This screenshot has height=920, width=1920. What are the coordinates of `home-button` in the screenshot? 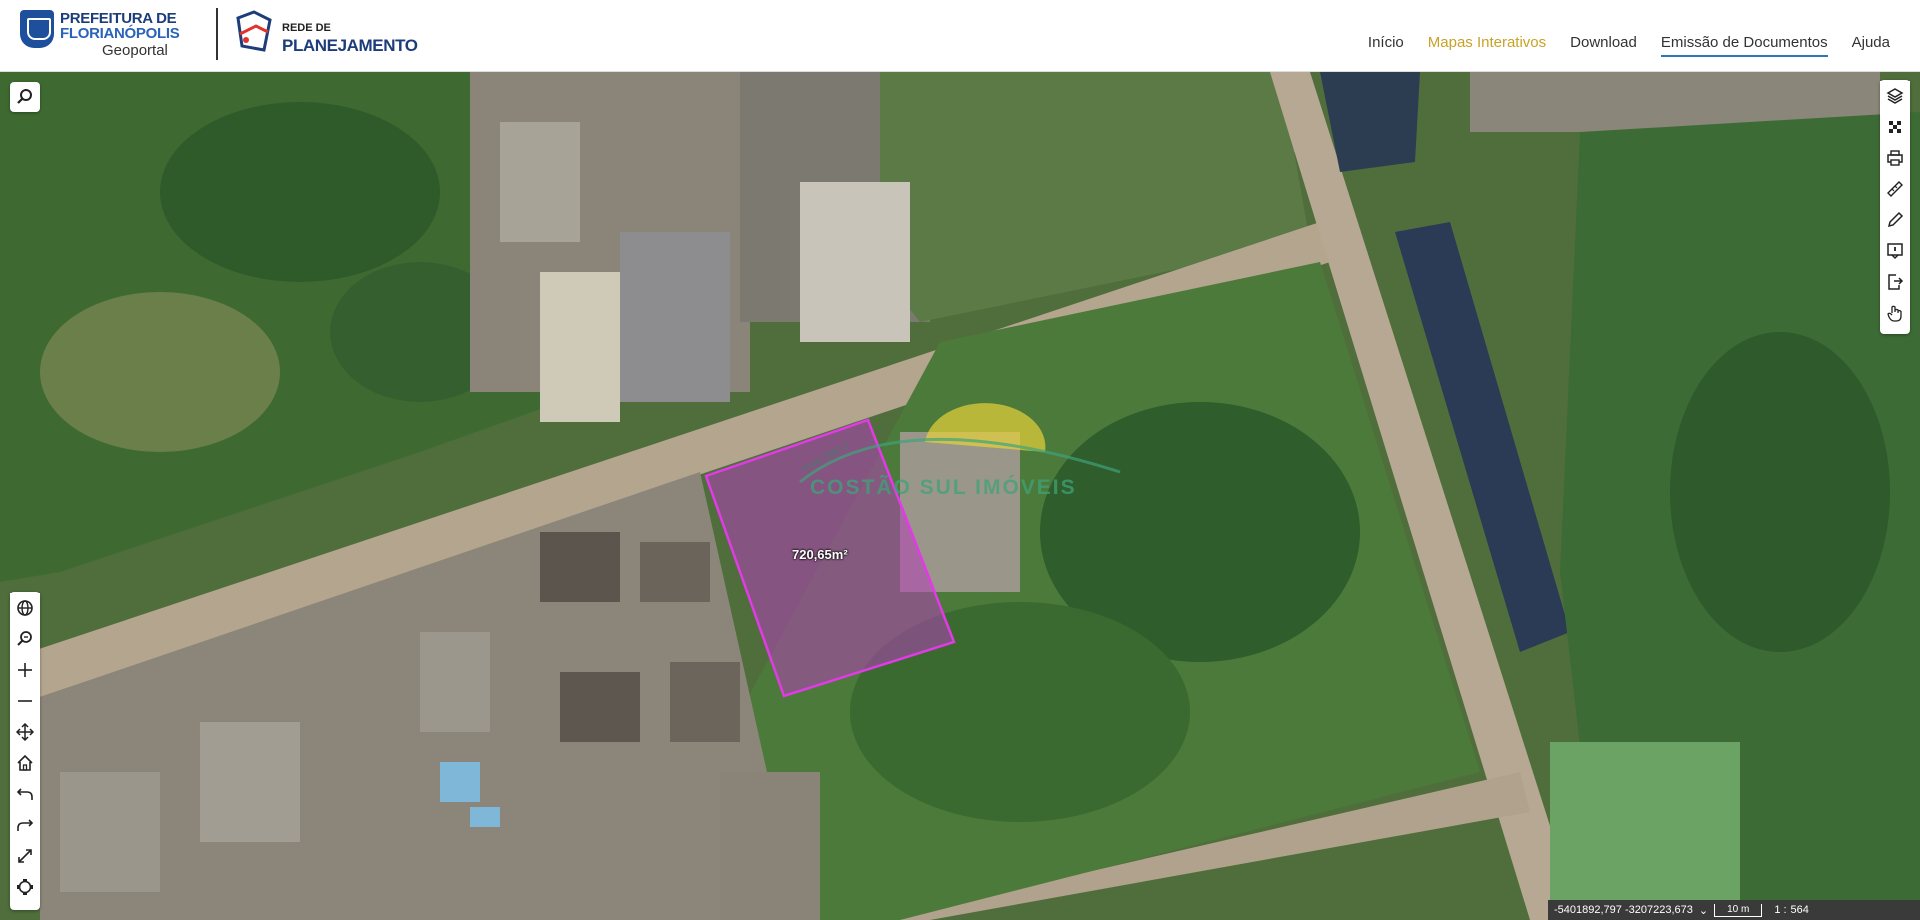 It's located at (25, 763).